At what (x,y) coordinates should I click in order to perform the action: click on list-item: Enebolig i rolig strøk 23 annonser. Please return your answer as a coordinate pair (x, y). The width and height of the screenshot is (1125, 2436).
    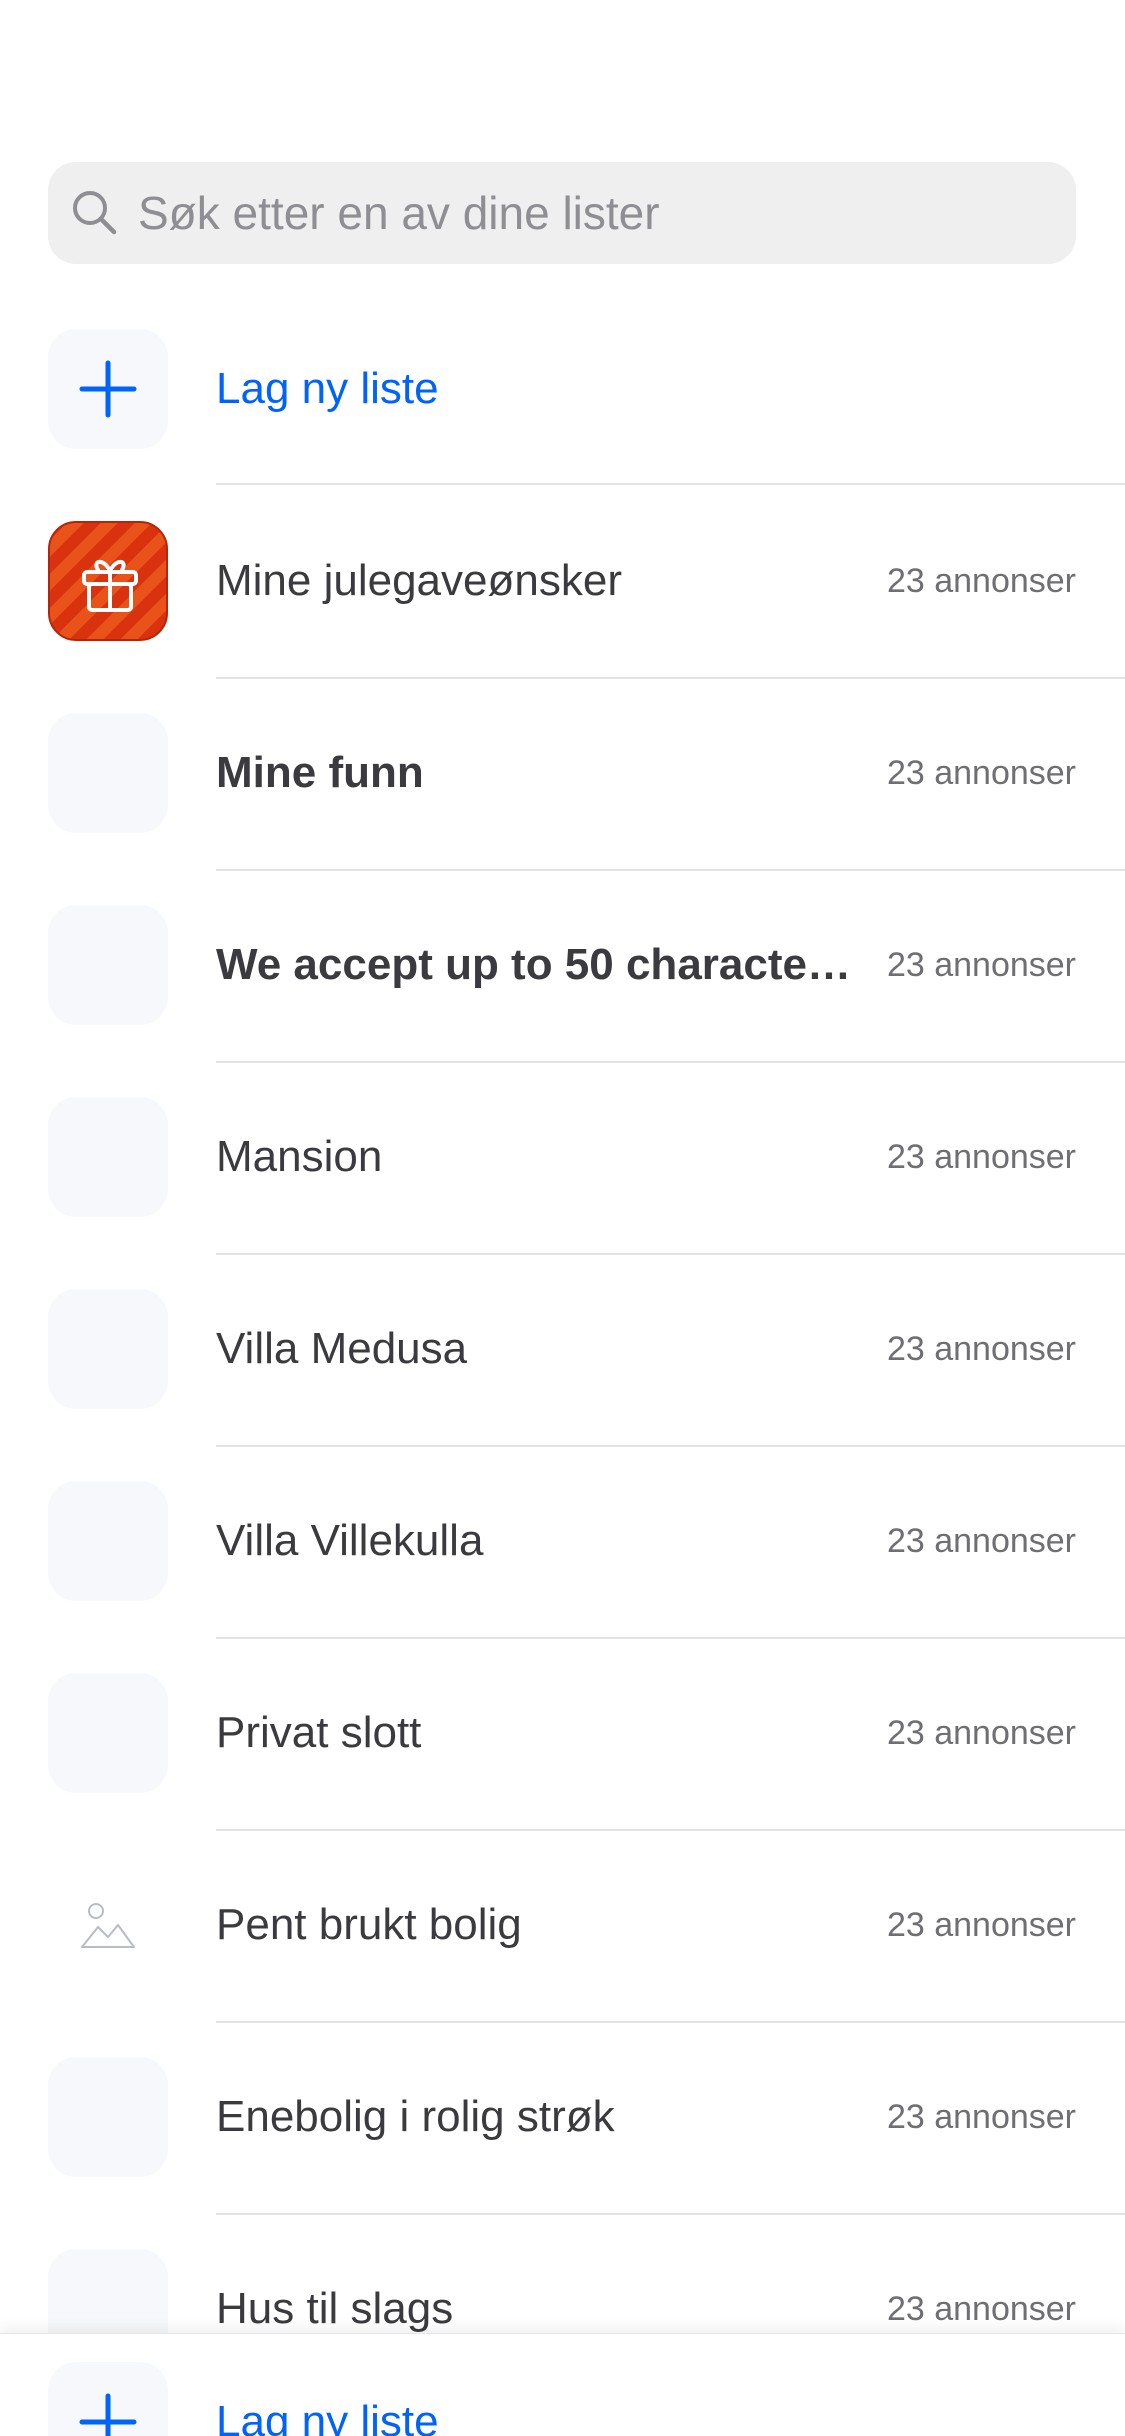
    Looking at the image, I should click on (562, 2117).